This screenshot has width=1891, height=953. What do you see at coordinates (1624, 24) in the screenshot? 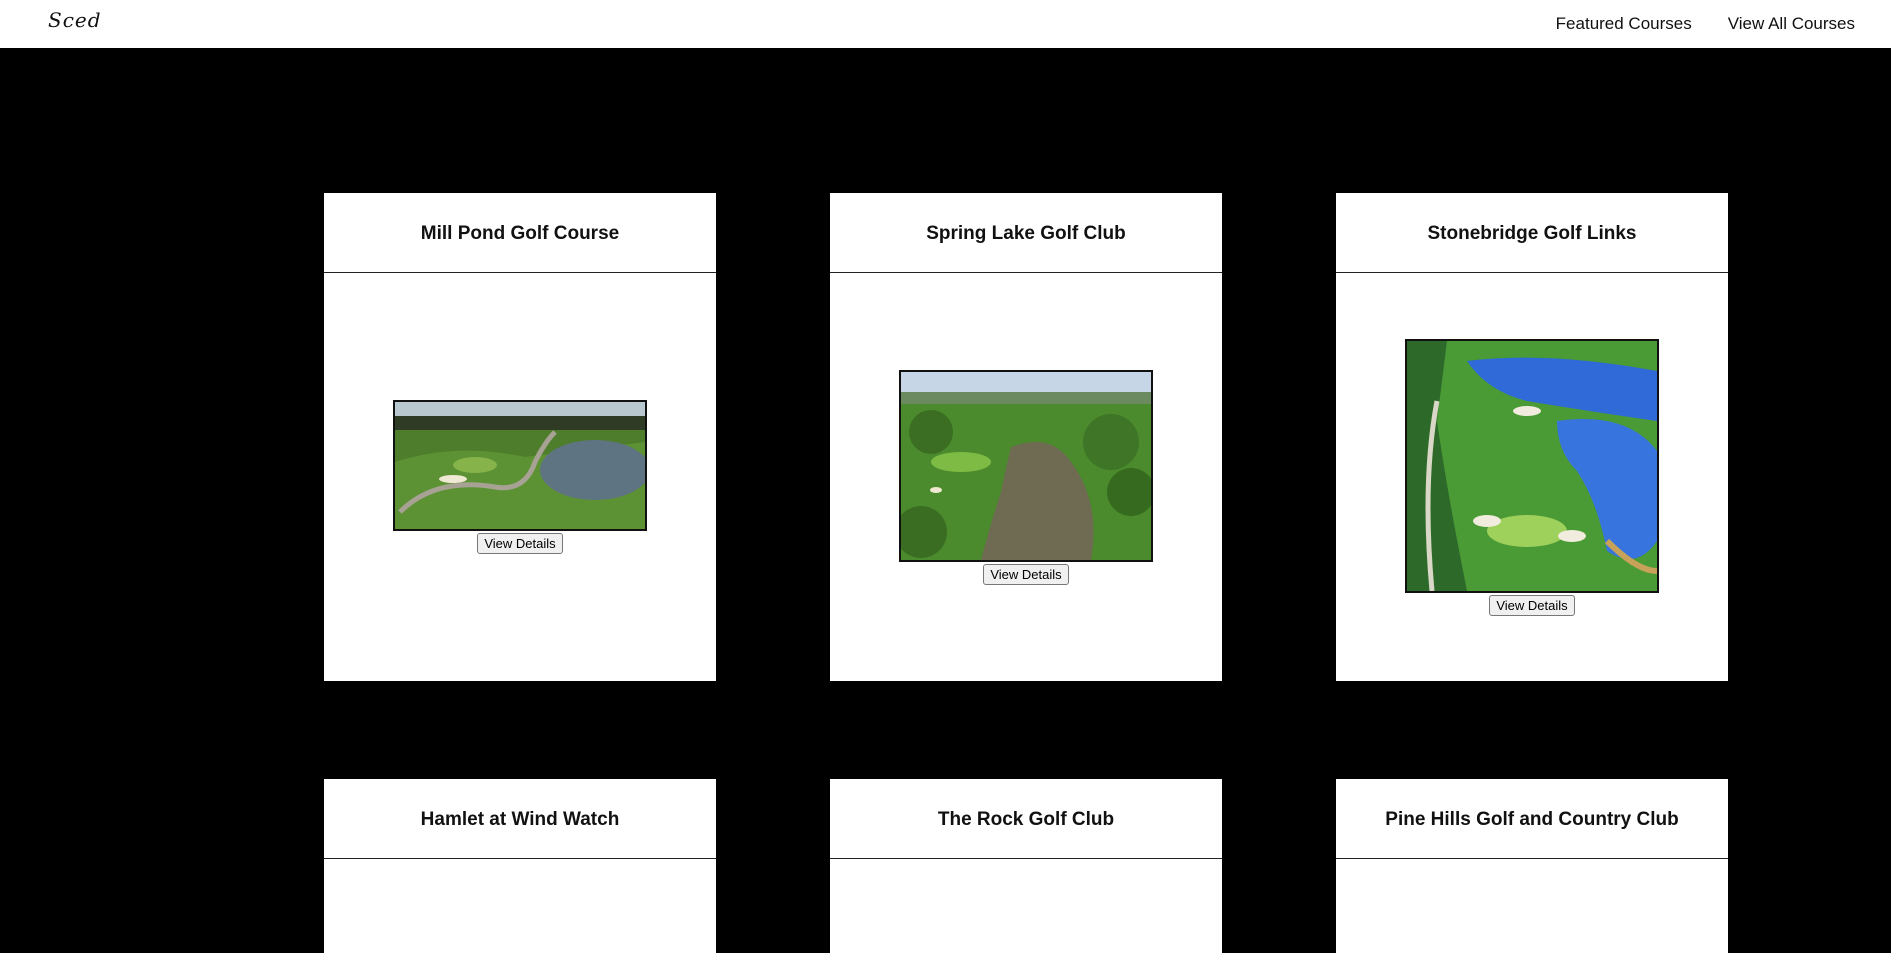
I see `nav-featured-courses: Featured Courses` at bounding box center [1624, 24].